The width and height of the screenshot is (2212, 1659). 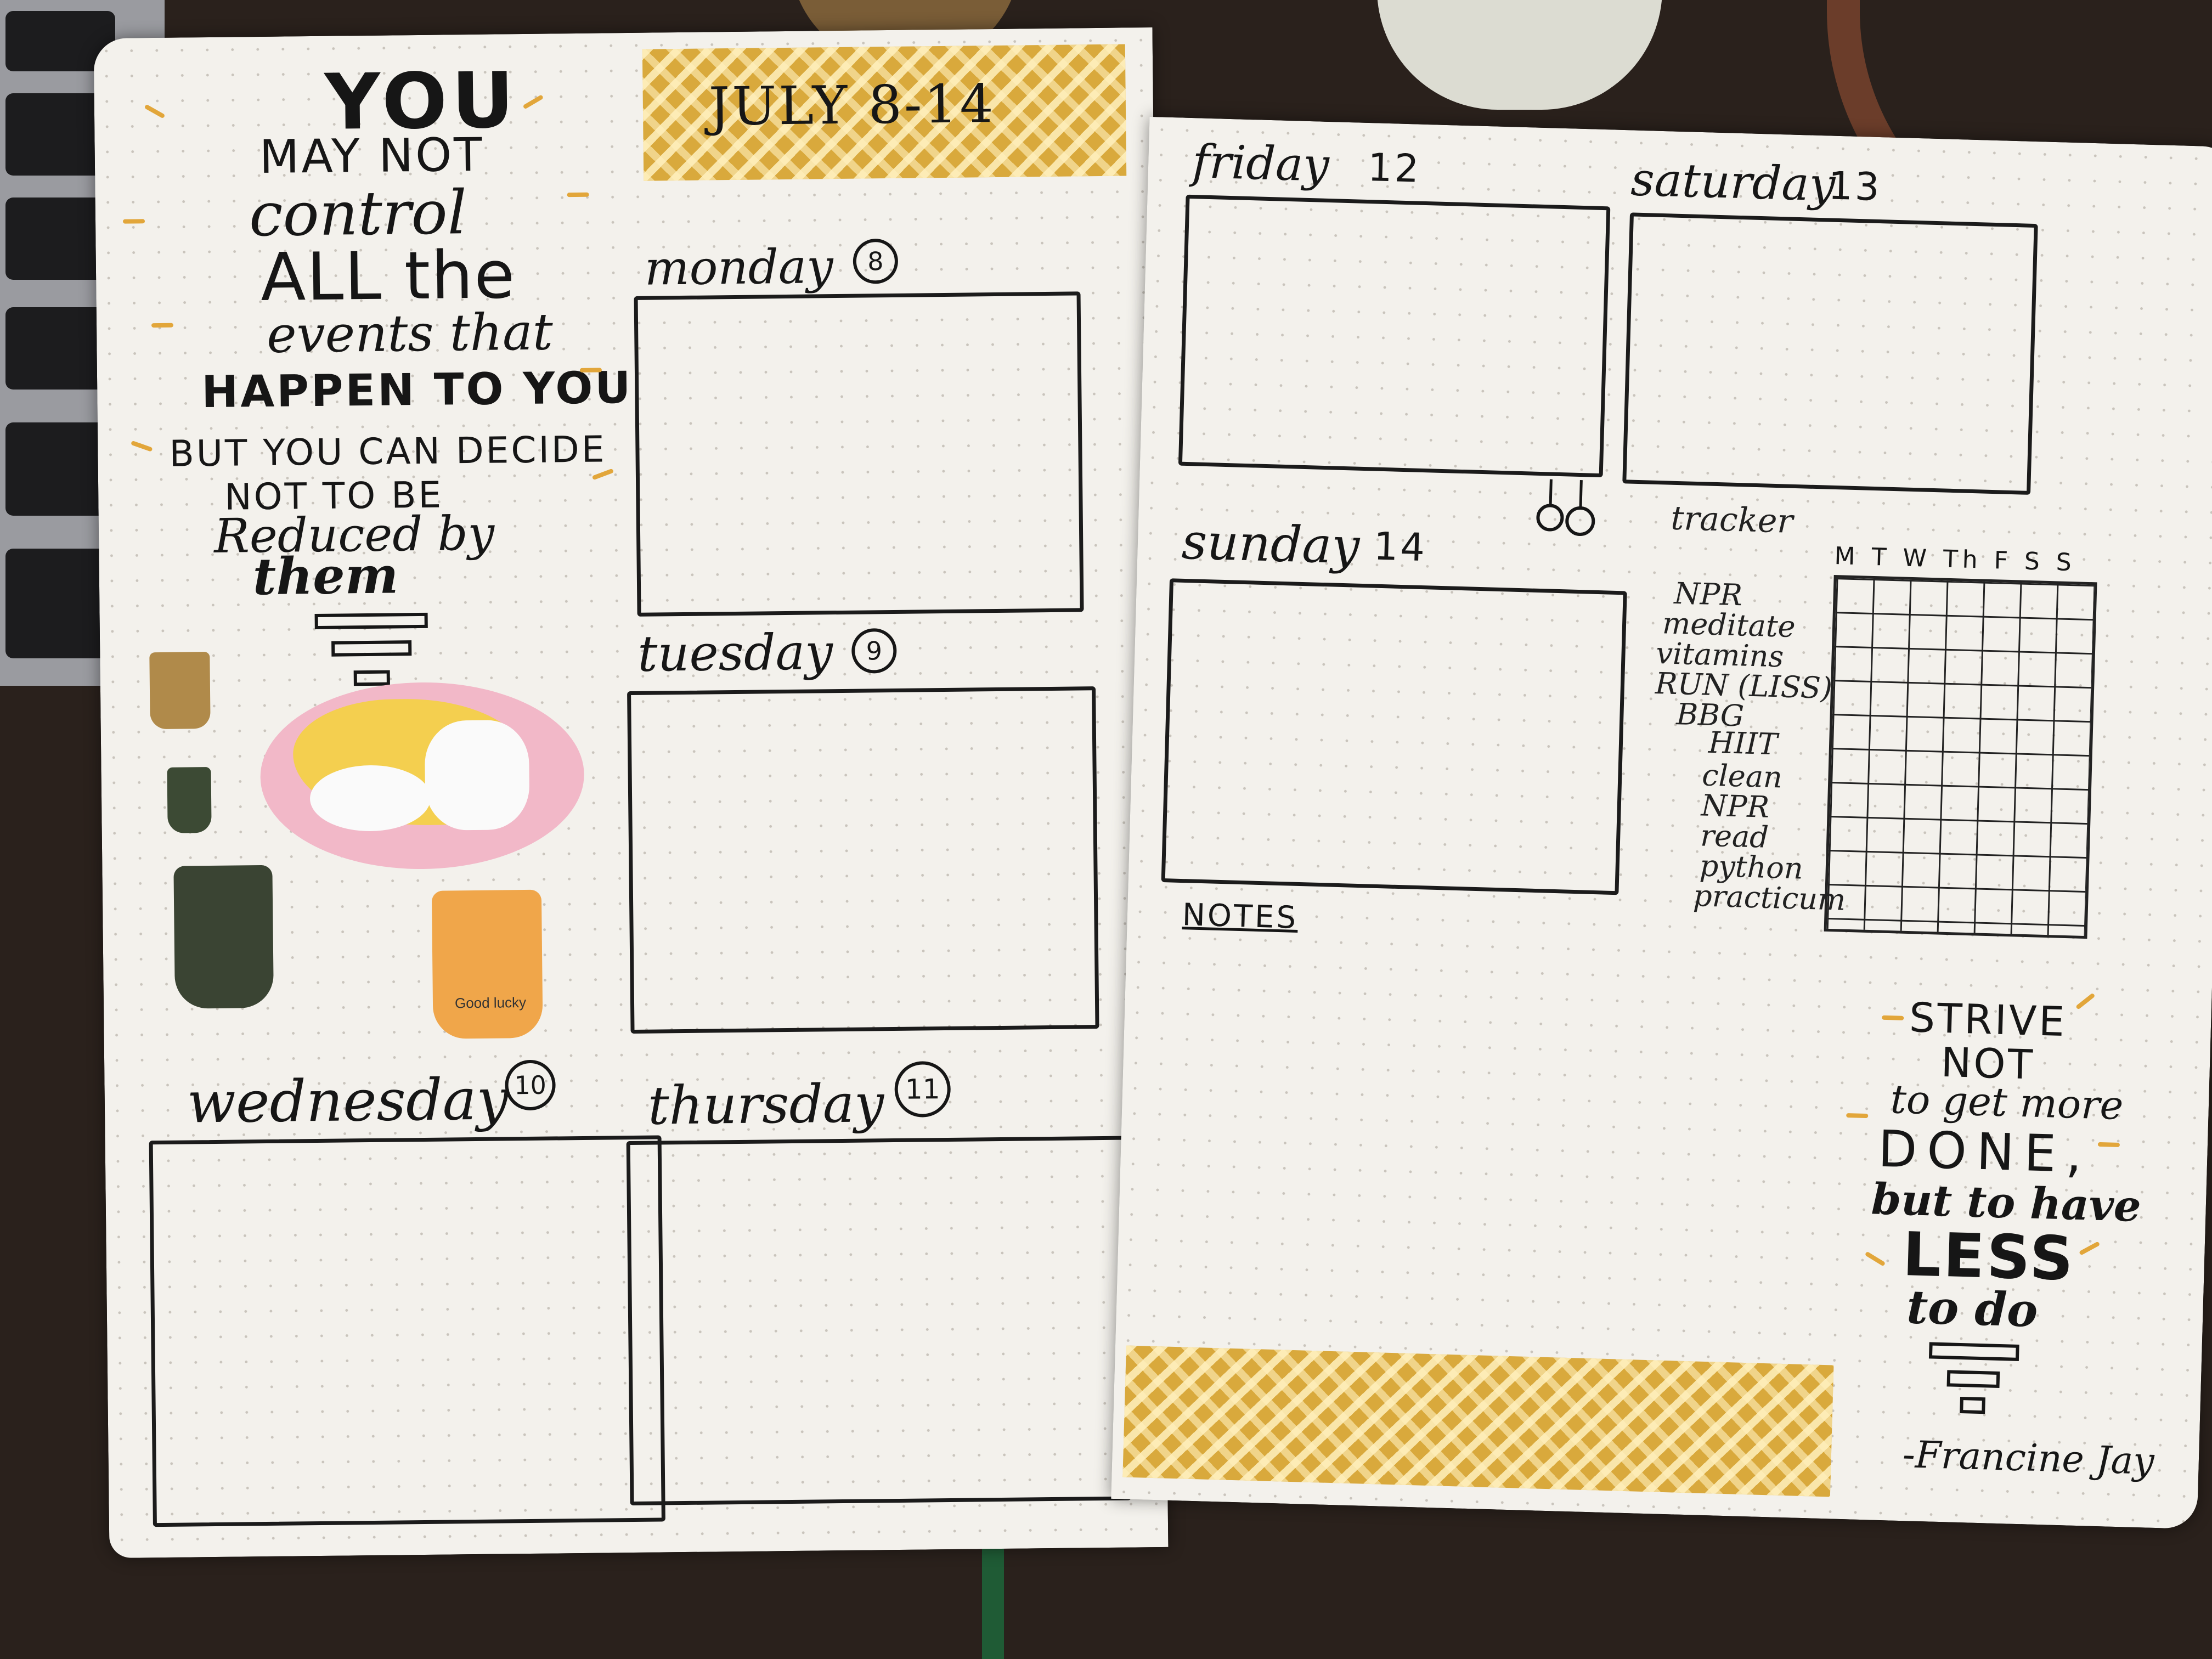 I want to click on day-box-tuesday, so click(x=863, y=860).